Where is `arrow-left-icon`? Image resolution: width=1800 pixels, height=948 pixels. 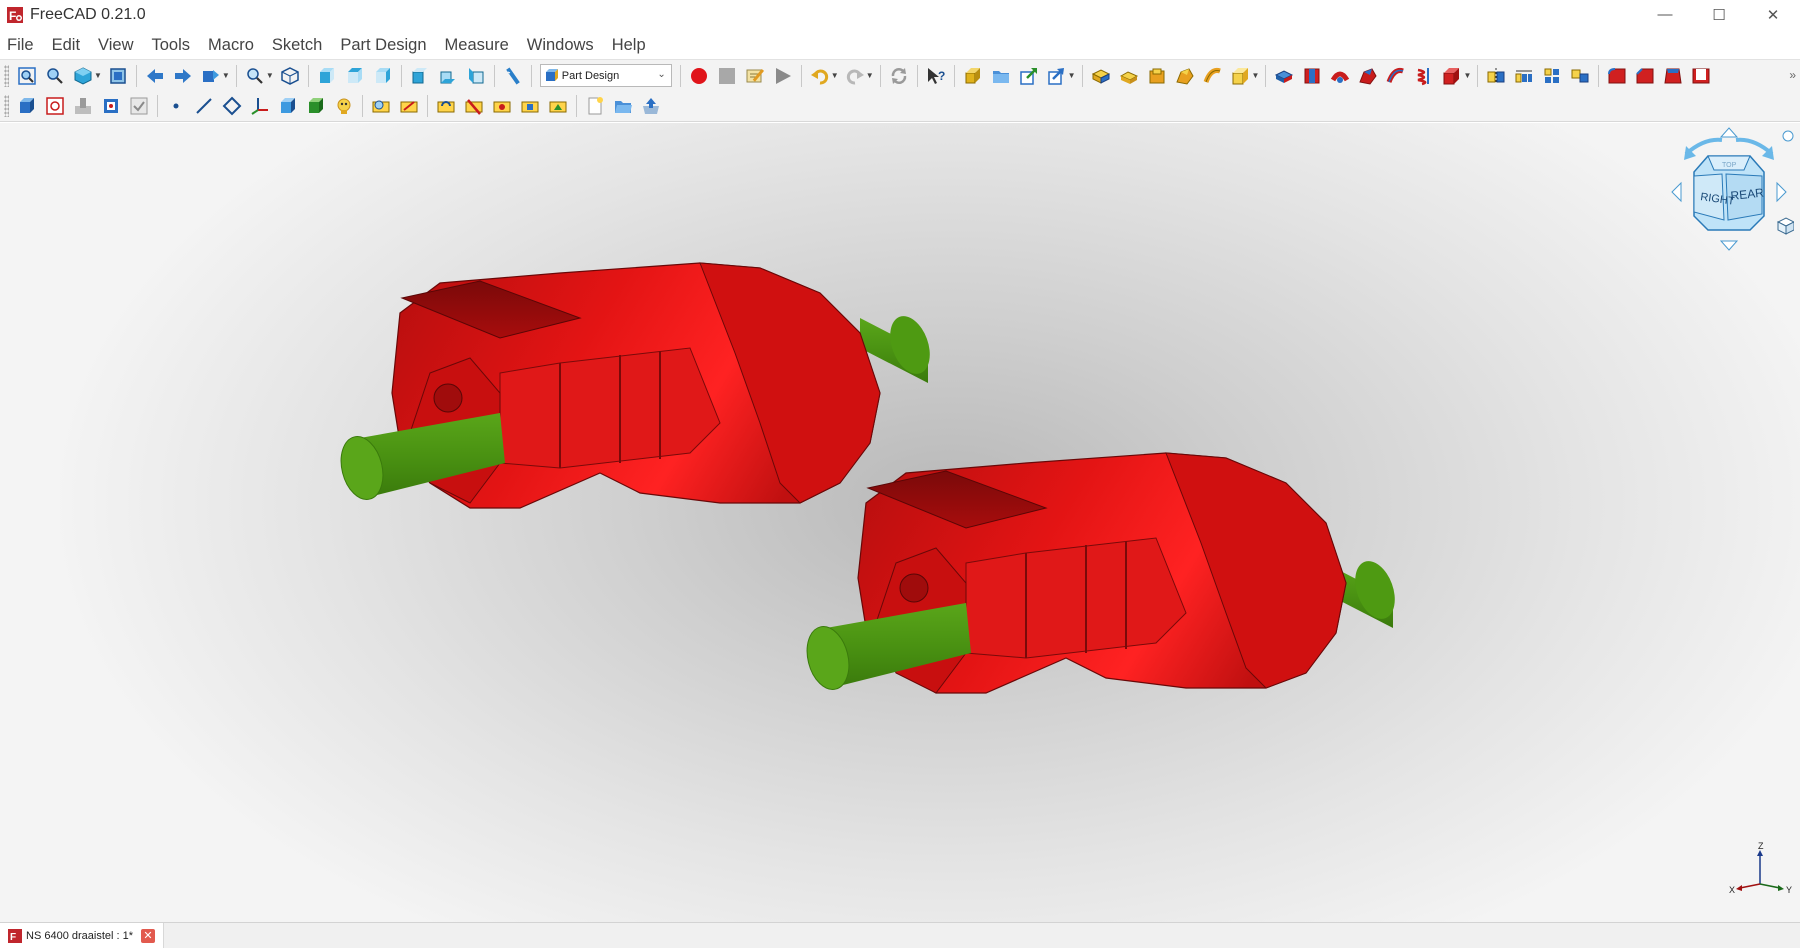
arrow-left-icon is located at coordinates (1676, 192).